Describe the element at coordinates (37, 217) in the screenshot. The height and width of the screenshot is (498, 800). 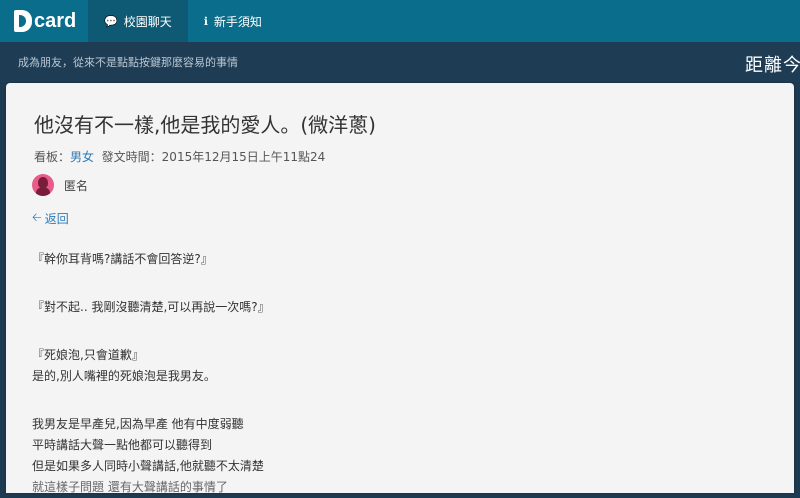
I see `arrow-left-icon: 🡠` at that location.